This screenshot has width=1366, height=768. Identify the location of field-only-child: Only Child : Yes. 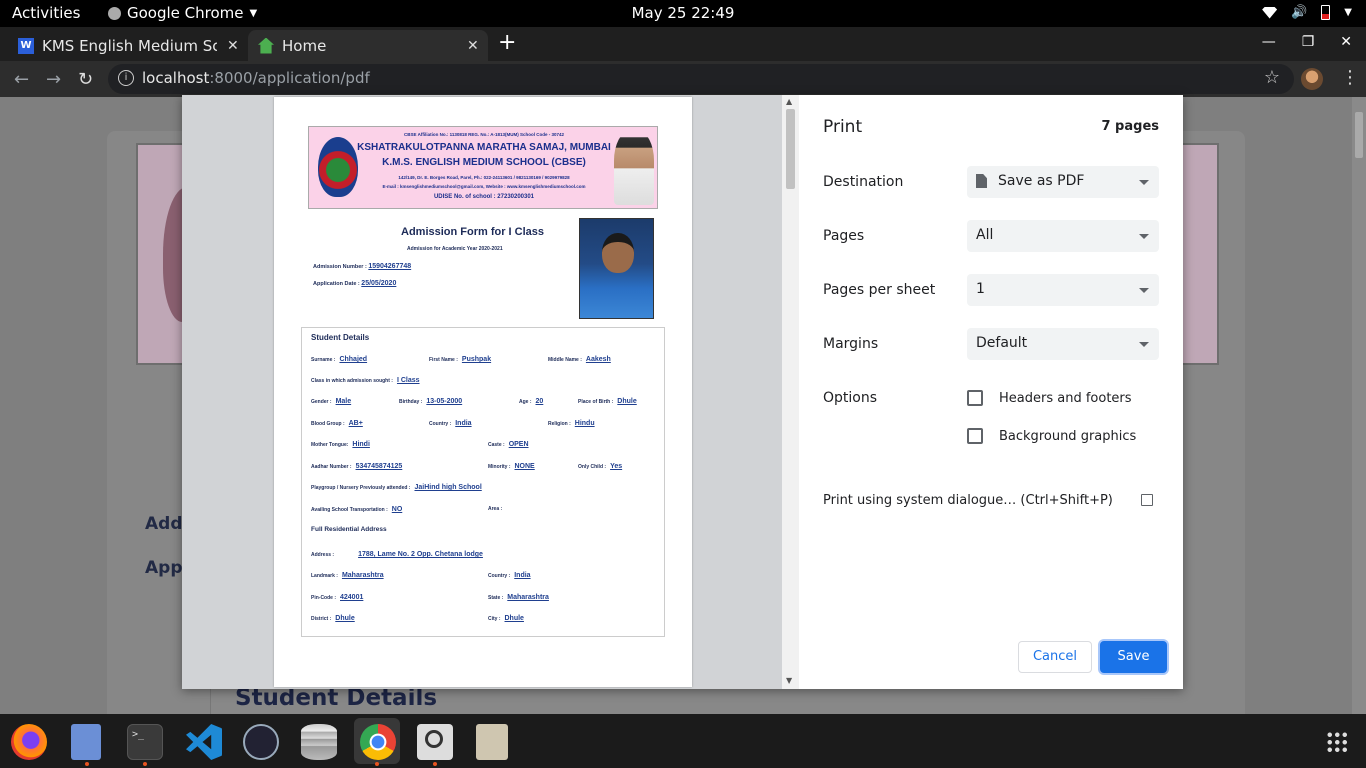
(600, 466).